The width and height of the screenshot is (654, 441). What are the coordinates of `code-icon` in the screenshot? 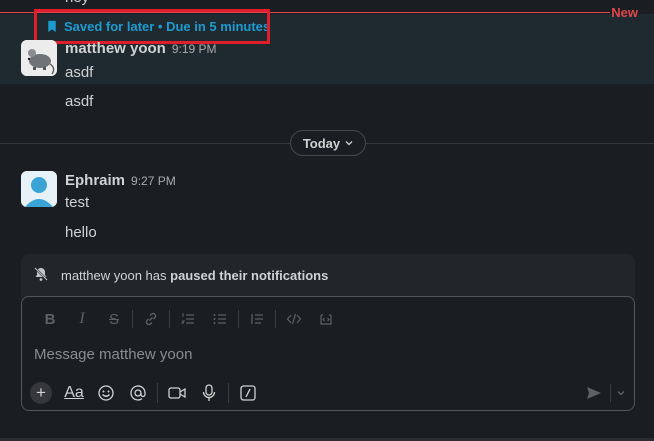 It's located at (294, 319).